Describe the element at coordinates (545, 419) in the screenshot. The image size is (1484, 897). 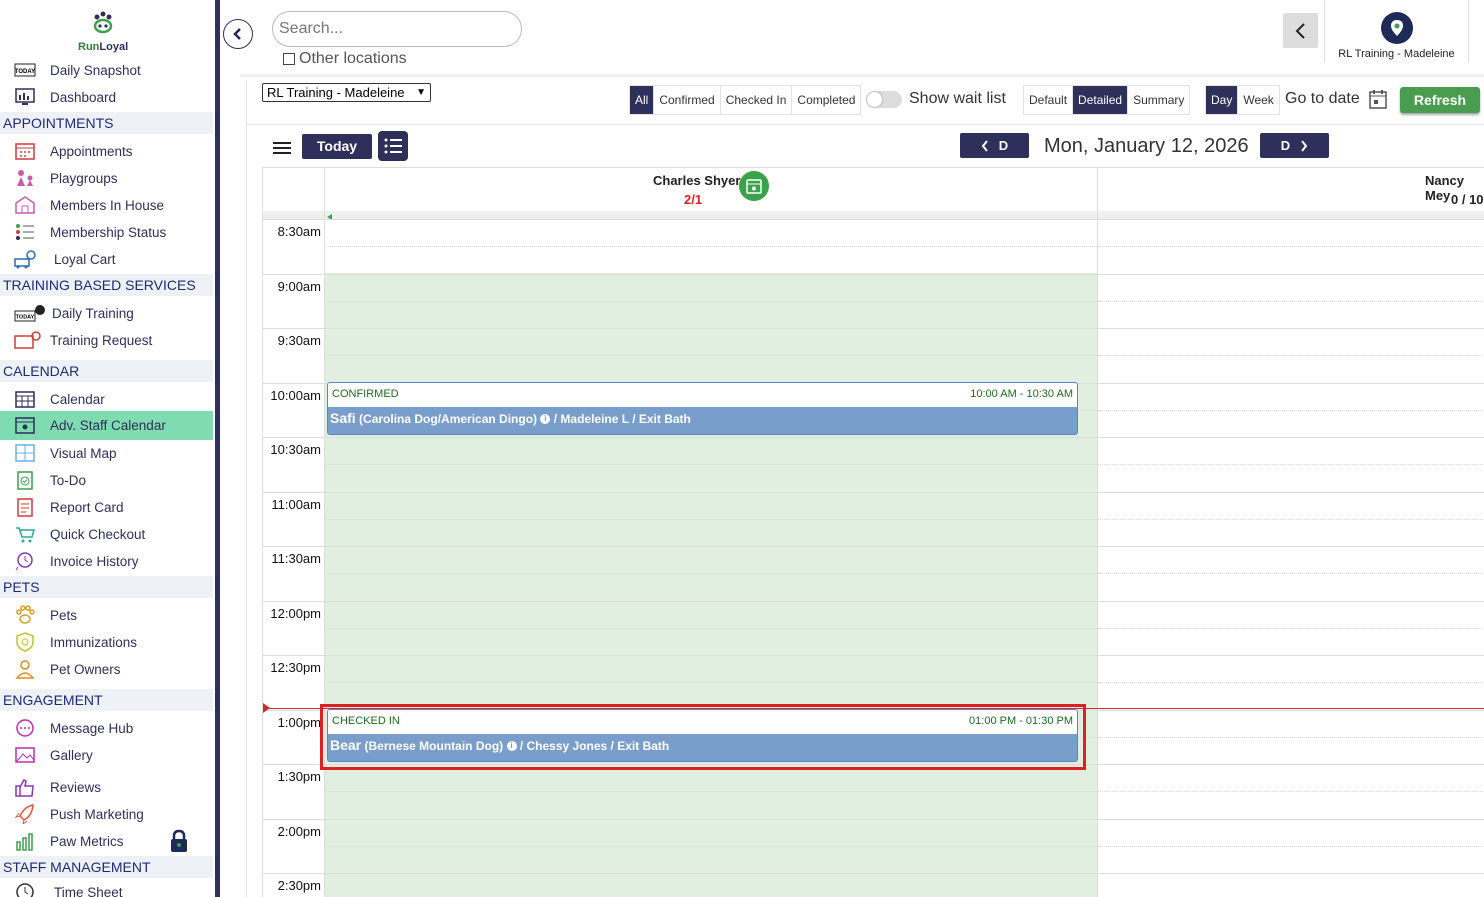
I see `info-icon: i` at that location.